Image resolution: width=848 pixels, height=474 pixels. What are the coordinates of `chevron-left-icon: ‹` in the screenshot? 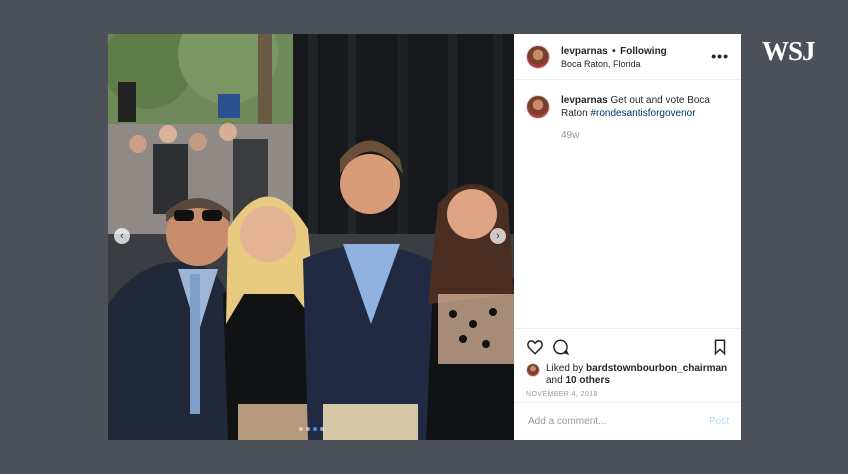 It's located at (122, 236).